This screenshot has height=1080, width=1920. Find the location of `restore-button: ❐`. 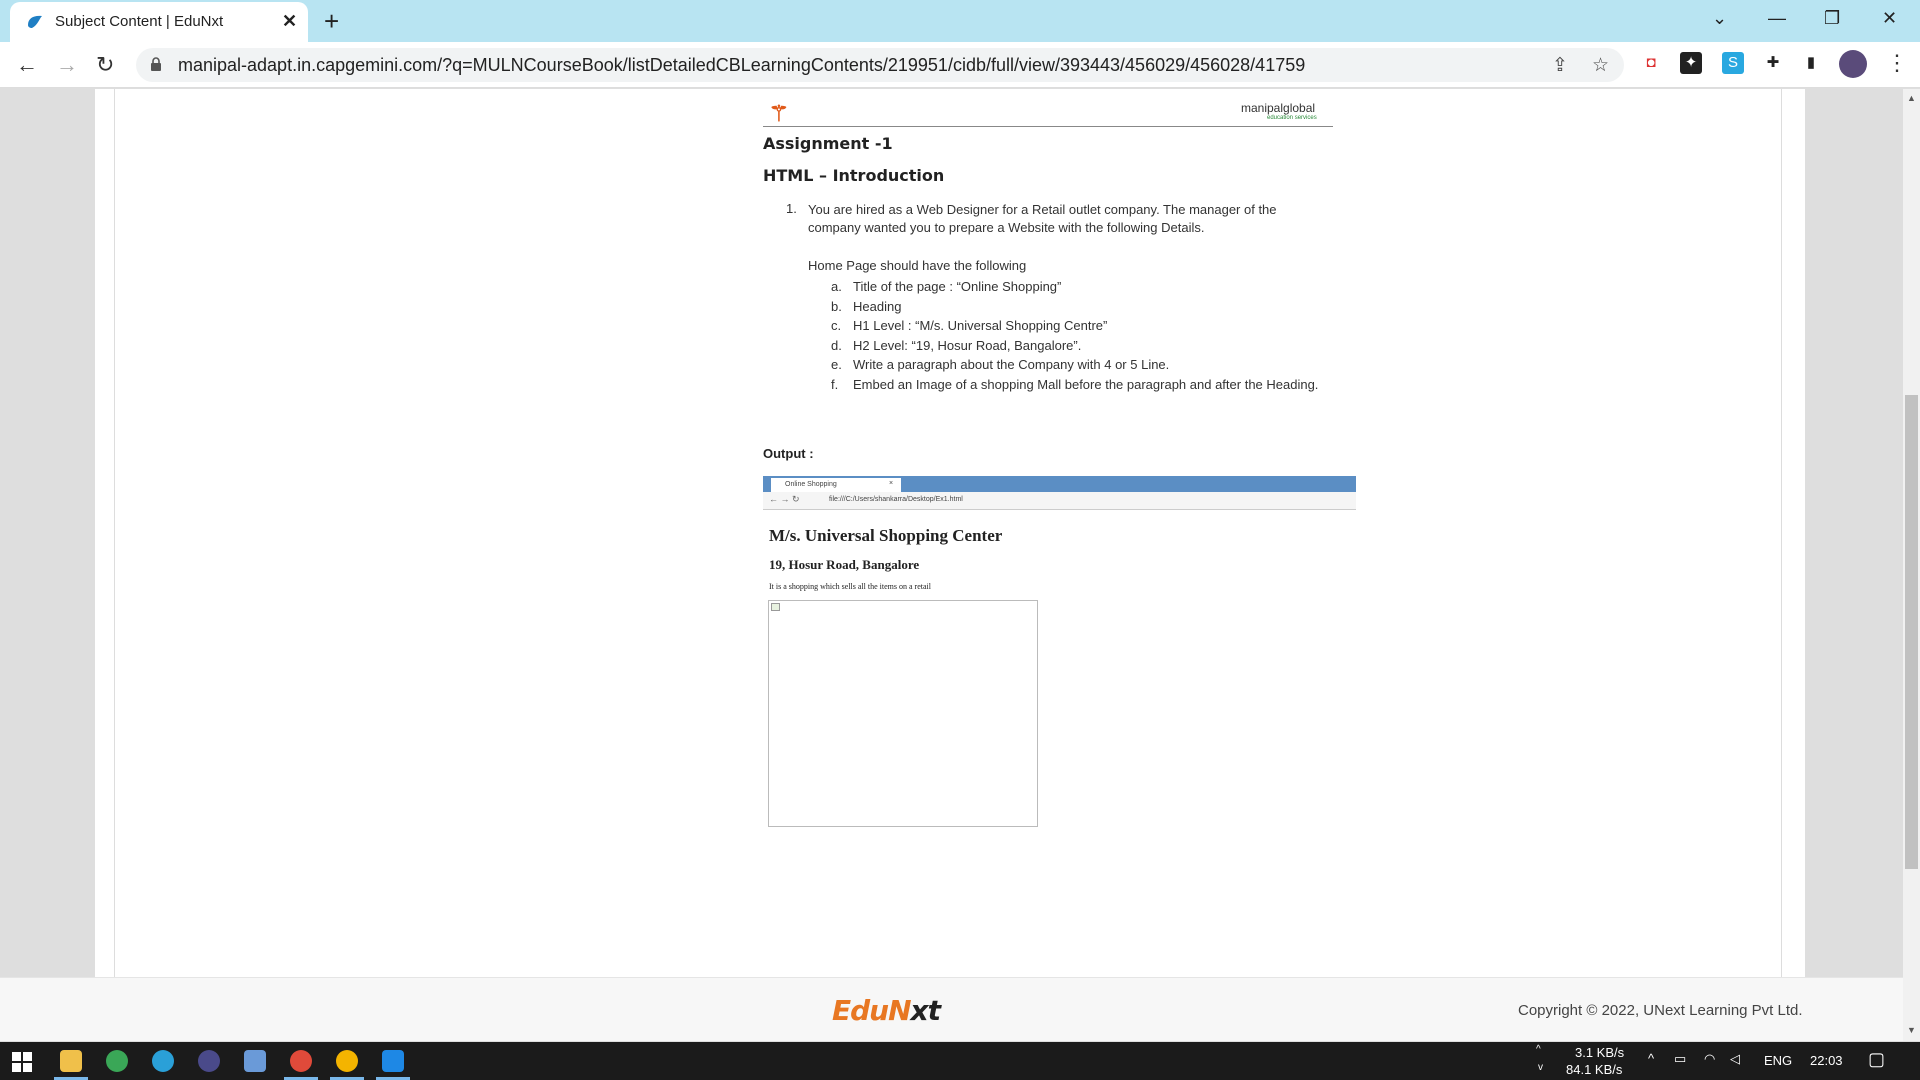

restore-button: ❐ is located at coordinates (1832, 18).